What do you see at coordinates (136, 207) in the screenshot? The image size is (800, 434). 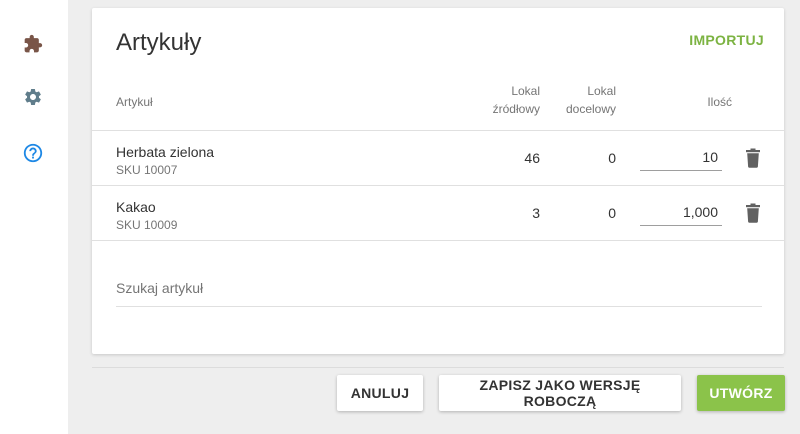 I see `item-name: Kakao` at bounding box center [136, 207].